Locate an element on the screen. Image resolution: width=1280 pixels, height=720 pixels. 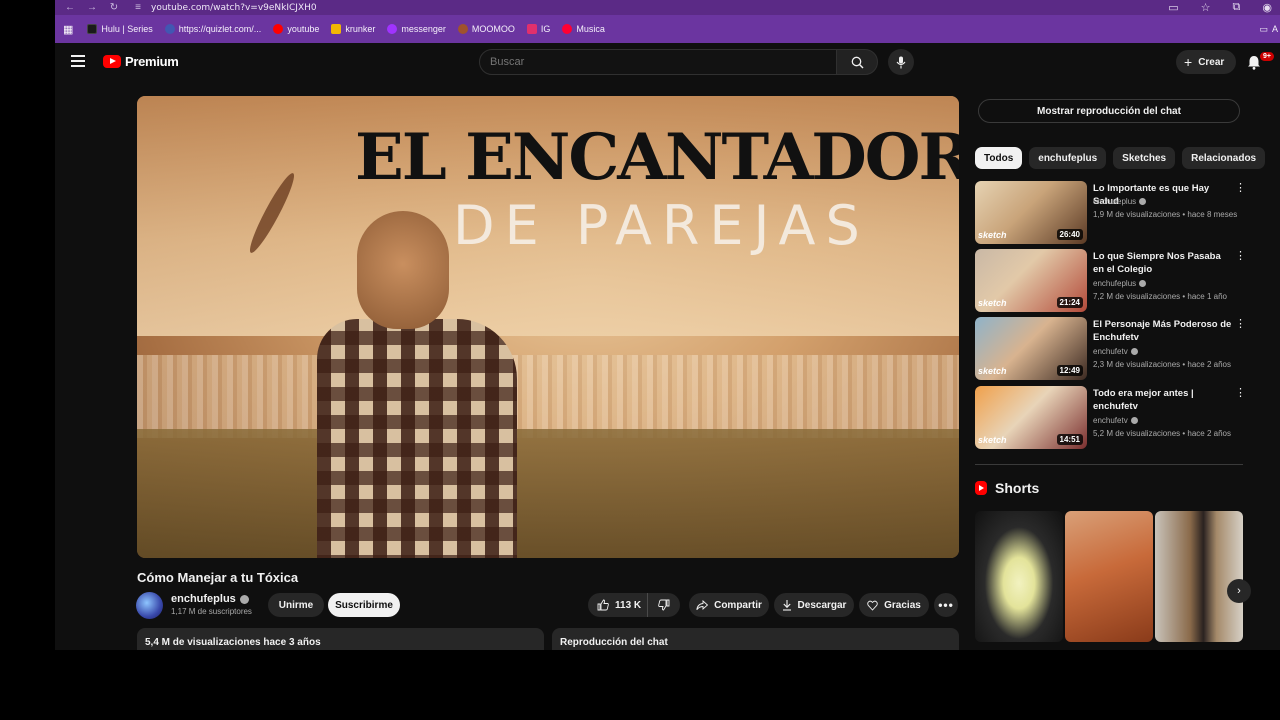
folder-icon: ▭ is located at coordinates (1263, 28).